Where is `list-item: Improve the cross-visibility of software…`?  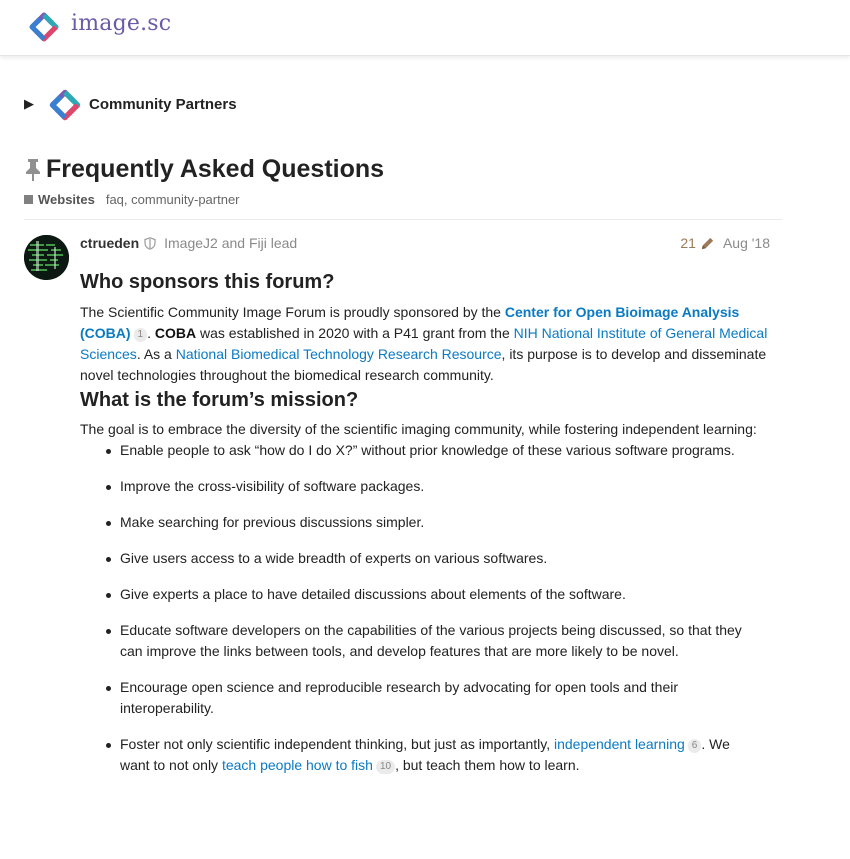 list-item: Improve the cross-visibility of software… is located at coordinates (437, 486).